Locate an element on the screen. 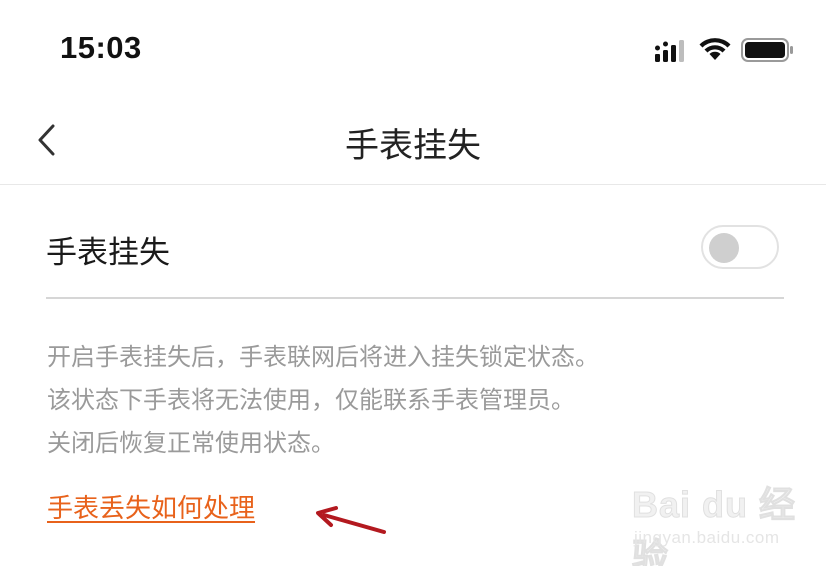  description-line: 开启手表挂失后，手表联网后将进入挂失锁定状态。 is located at coordinates (323, 357).